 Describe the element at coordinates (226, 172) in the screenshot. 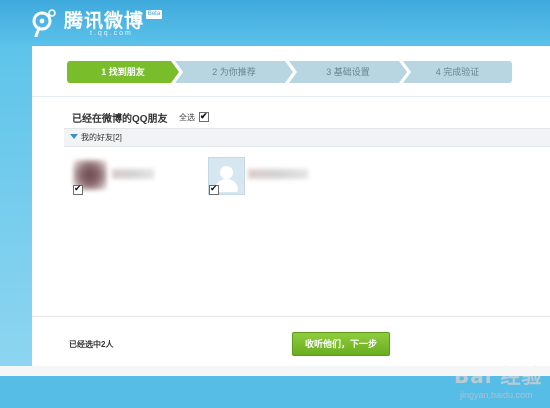

I see `avatar-head` at that location.